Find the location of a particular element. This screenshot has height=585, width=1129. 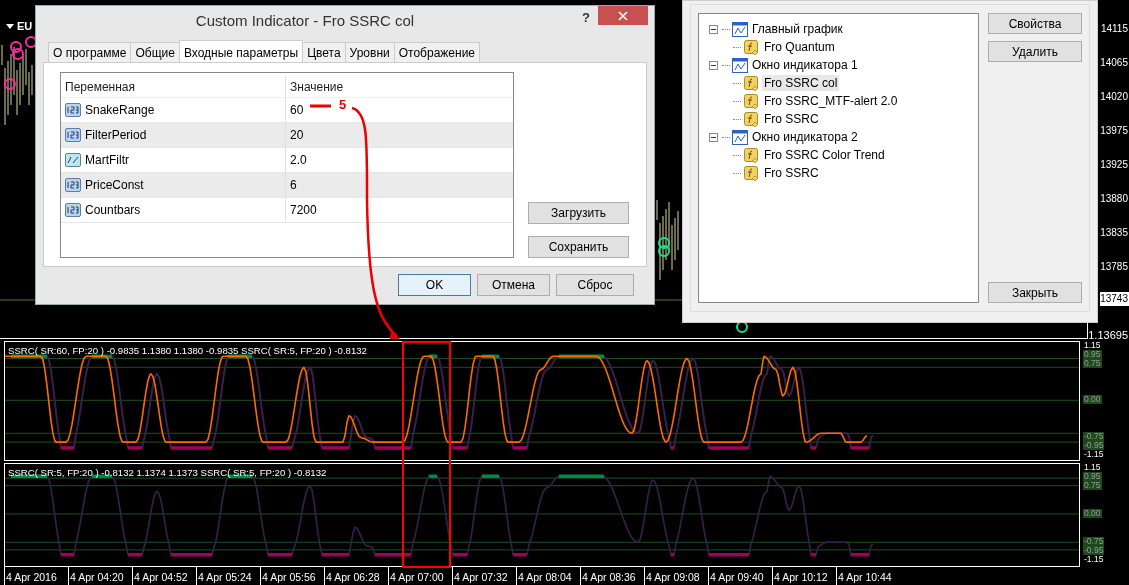

price-label: 13925 is located at coordinates (1114, 165).